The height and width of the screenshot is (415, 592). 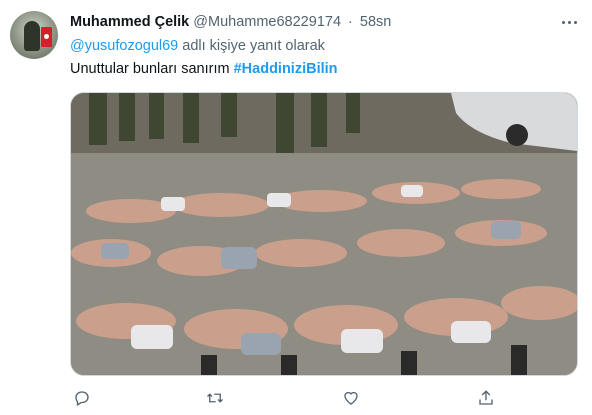 What do you see at coordinates (286, 69) in the screenshot?
I see `hashtag-link: #HaddiniziBilin` at bounding box center [286, 69].